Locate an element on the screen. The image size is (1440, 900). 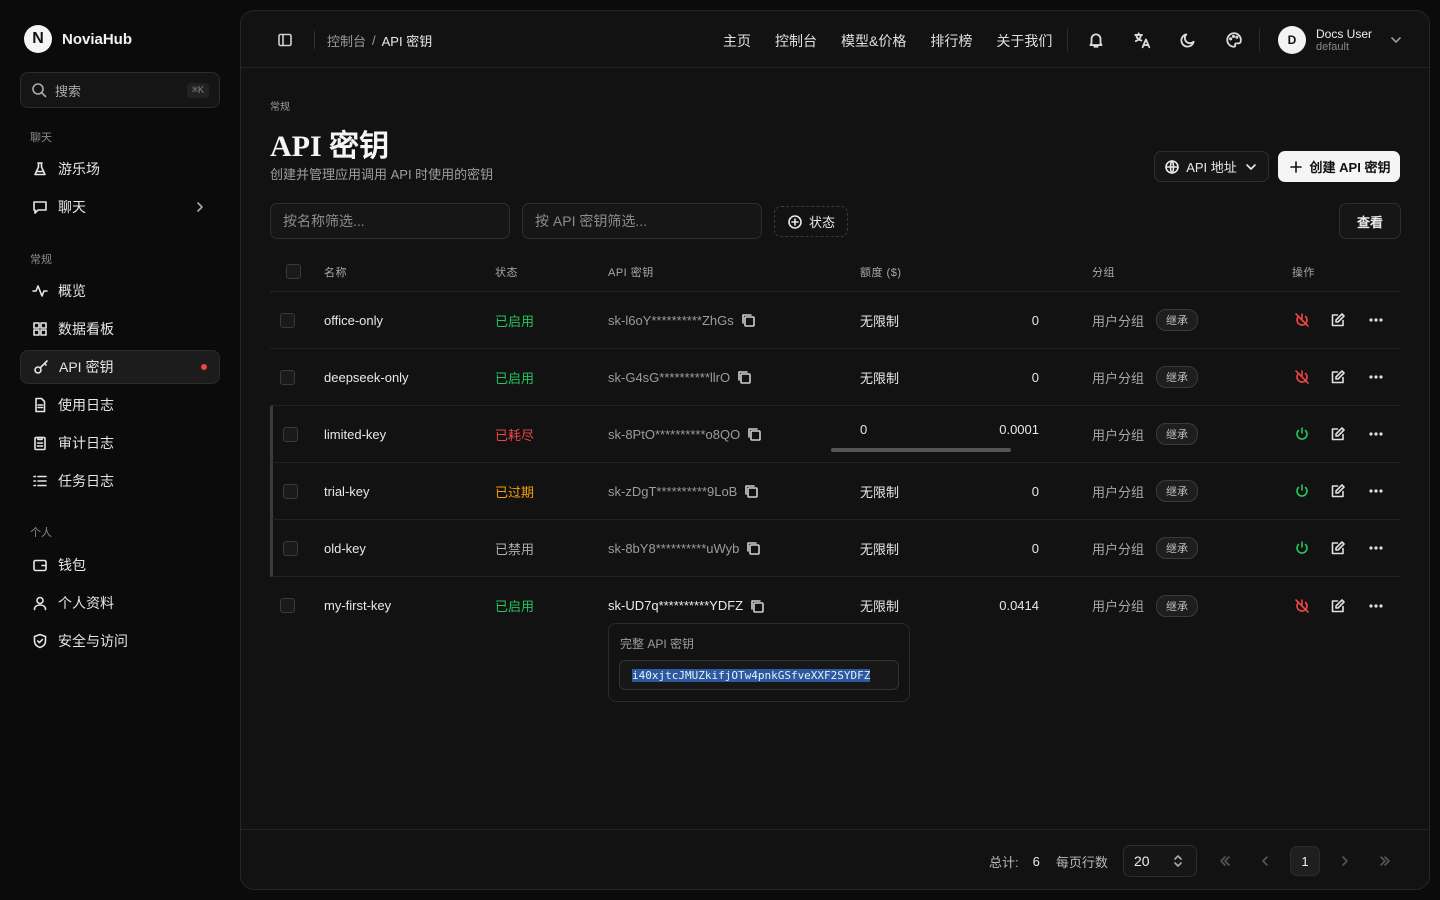
sidebar-toggle-icon is located at coordinates (285, 40).